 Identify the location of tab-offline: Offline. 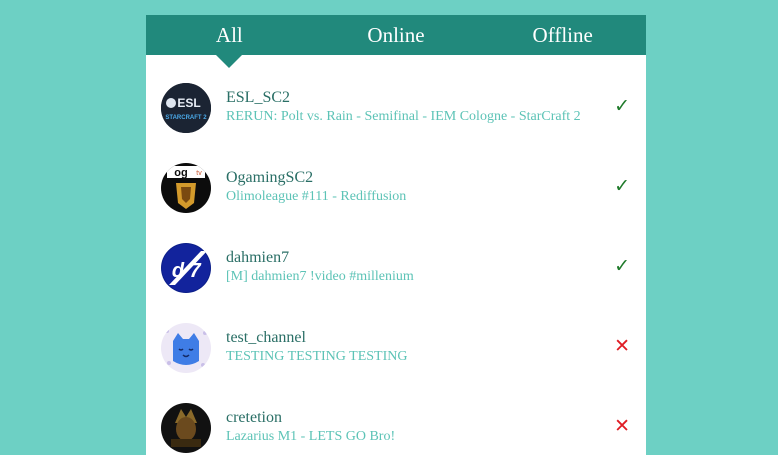
(562, 35).